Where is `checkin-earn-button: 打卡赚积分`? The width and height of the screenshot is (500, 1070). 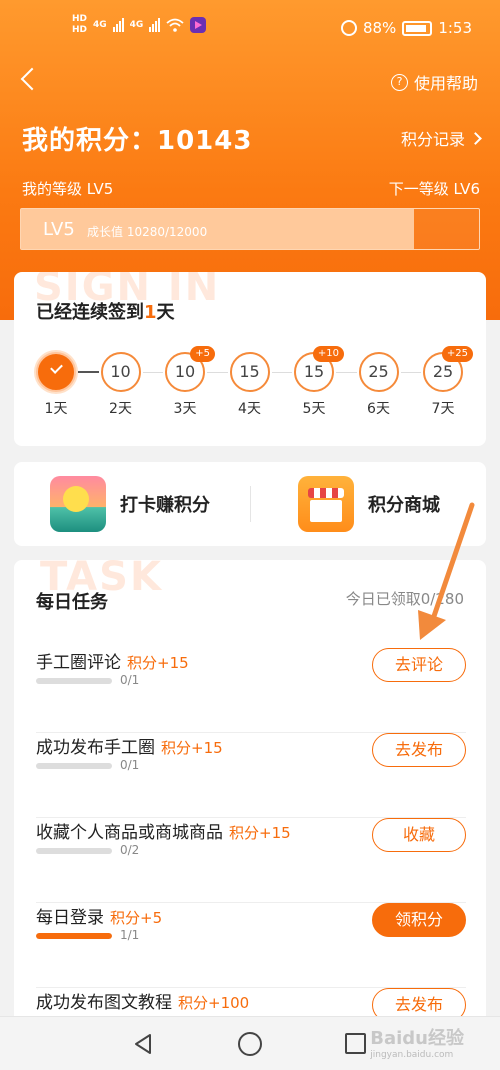 checkin-earn-button: 打卡赚积分 is located at coordinates (130, 504).